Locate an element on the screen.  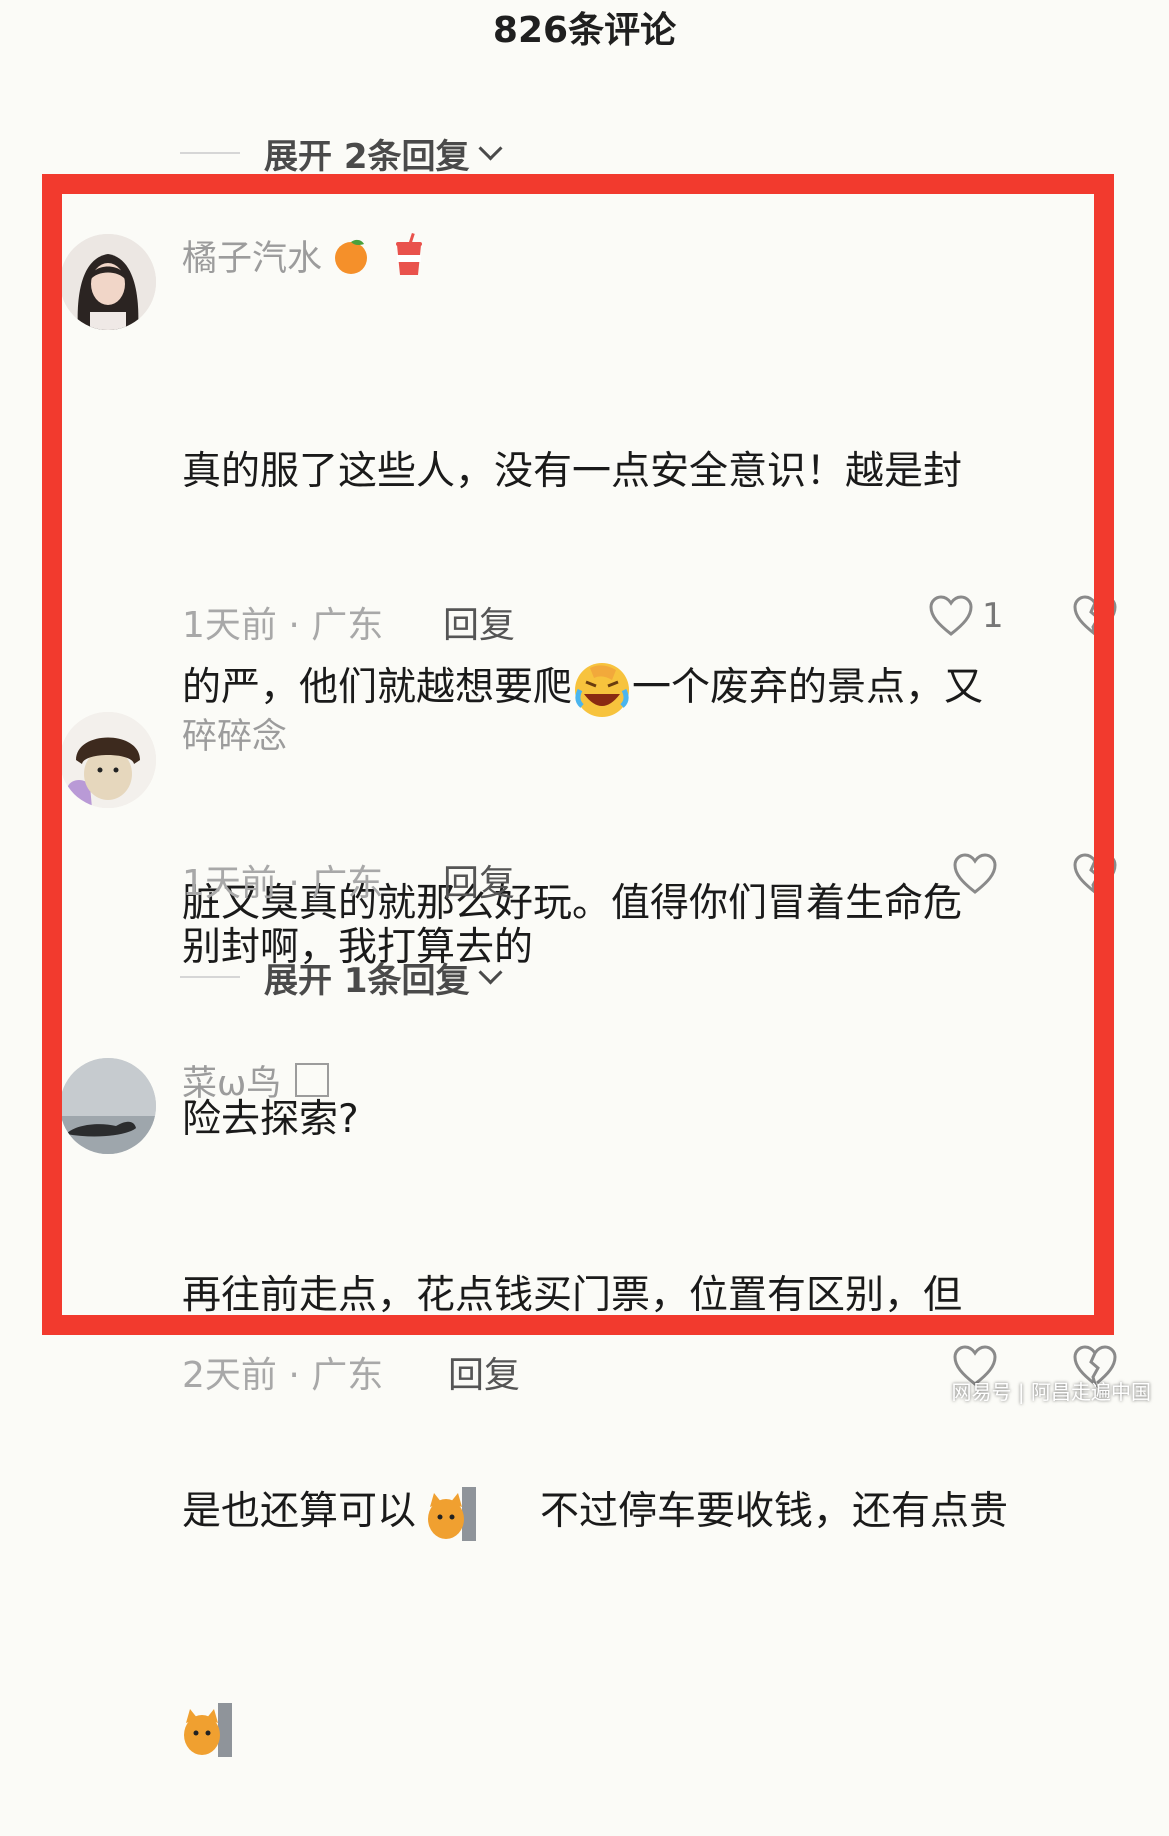
orange-emoji-icon is located at coordinates (351, 256).